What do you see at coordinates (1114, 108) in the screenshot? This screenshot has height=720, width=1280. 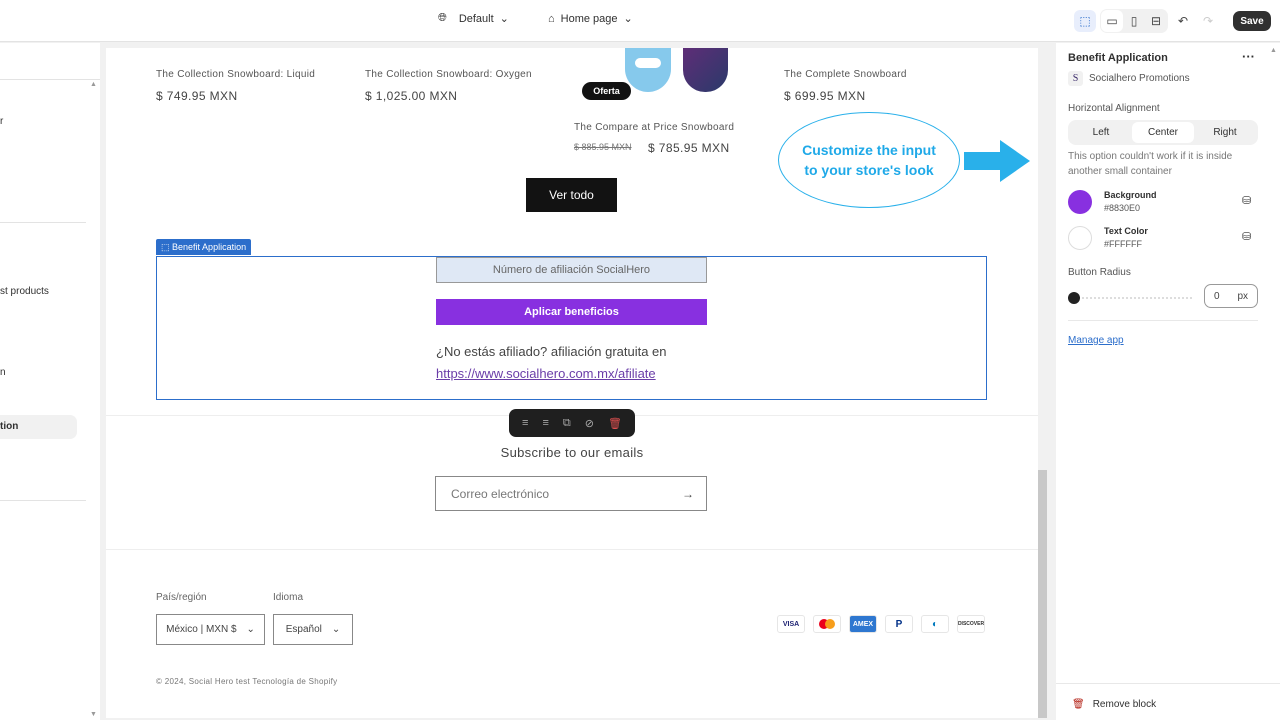 I see `alignment-label: Horizontal Alignment` at bounding box center [1114, 108].